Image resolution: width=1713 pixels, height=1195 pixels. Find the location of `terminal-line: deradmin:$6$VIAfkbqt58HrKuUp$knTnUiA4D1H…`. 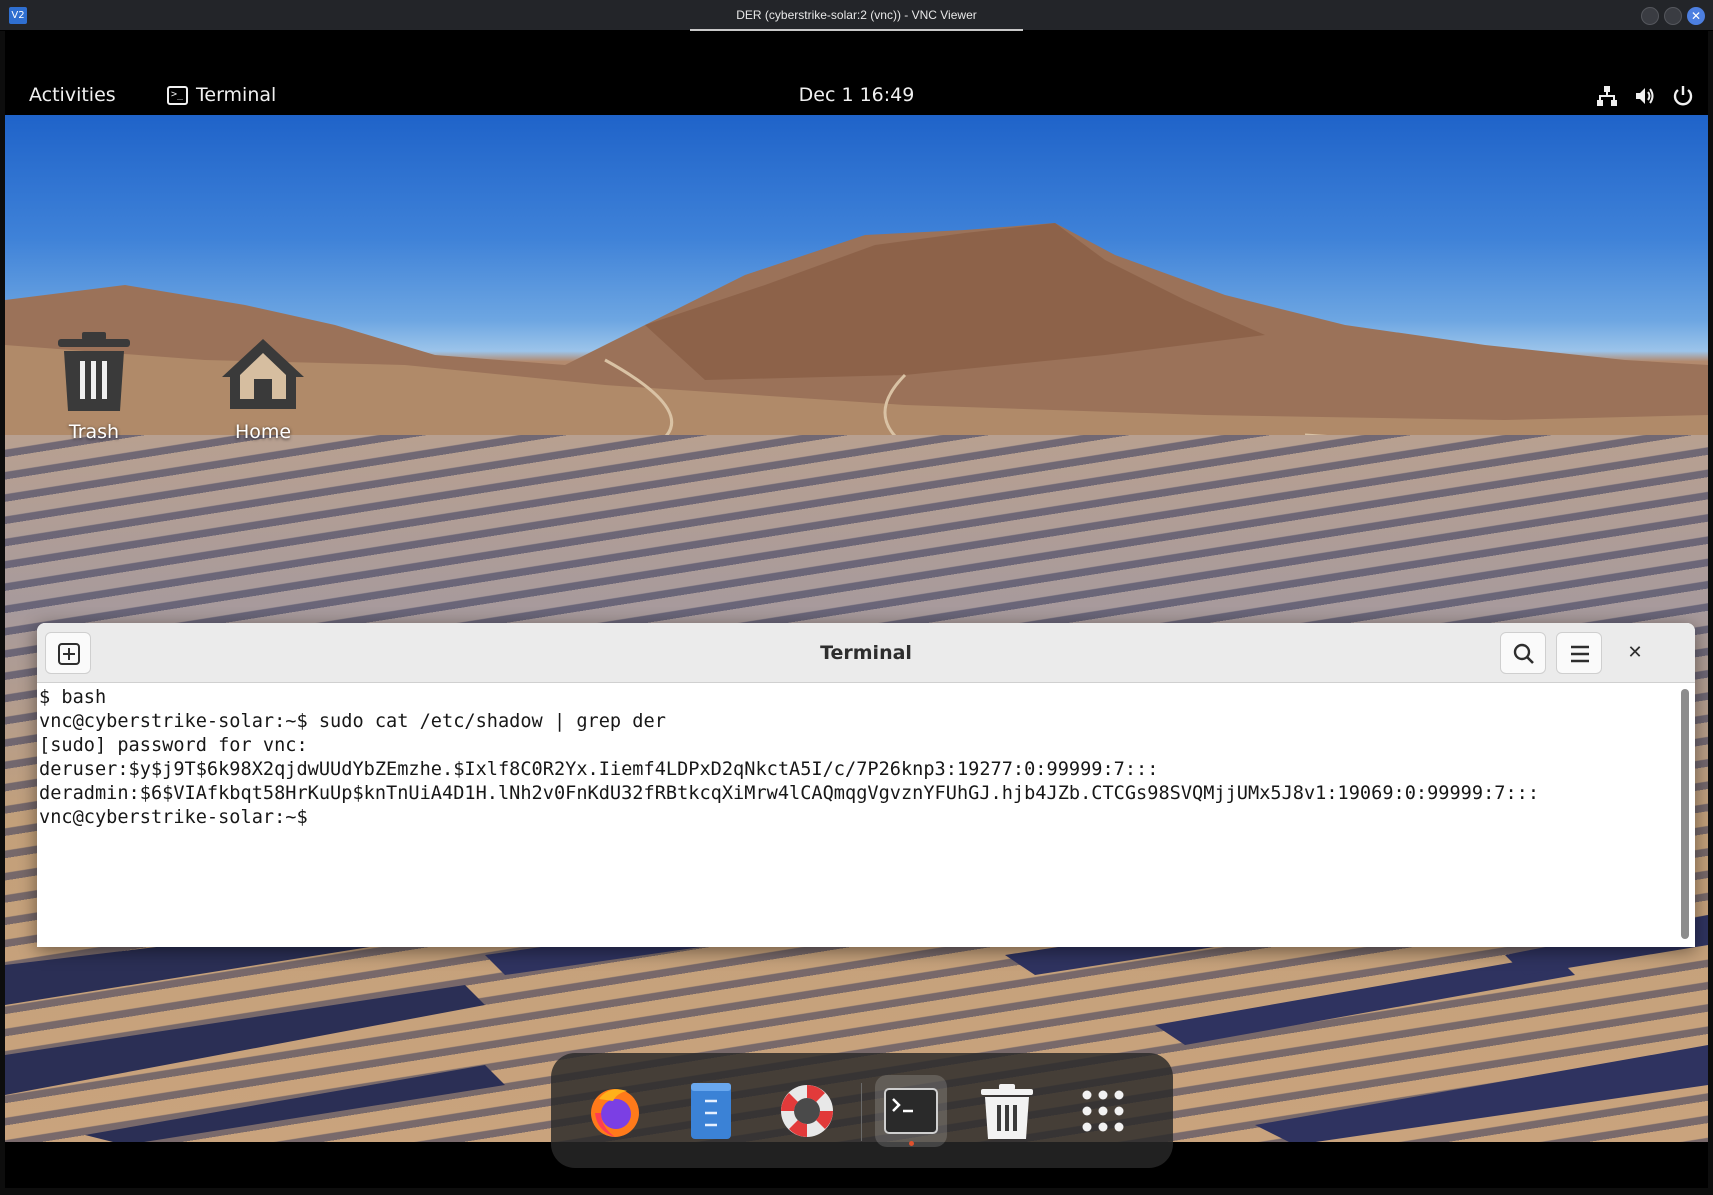

terminal-line: deradmin:$6$VIAfkbqt58HrKuUp$knTnUiA4D1H… is located at coordinates (789, 793).